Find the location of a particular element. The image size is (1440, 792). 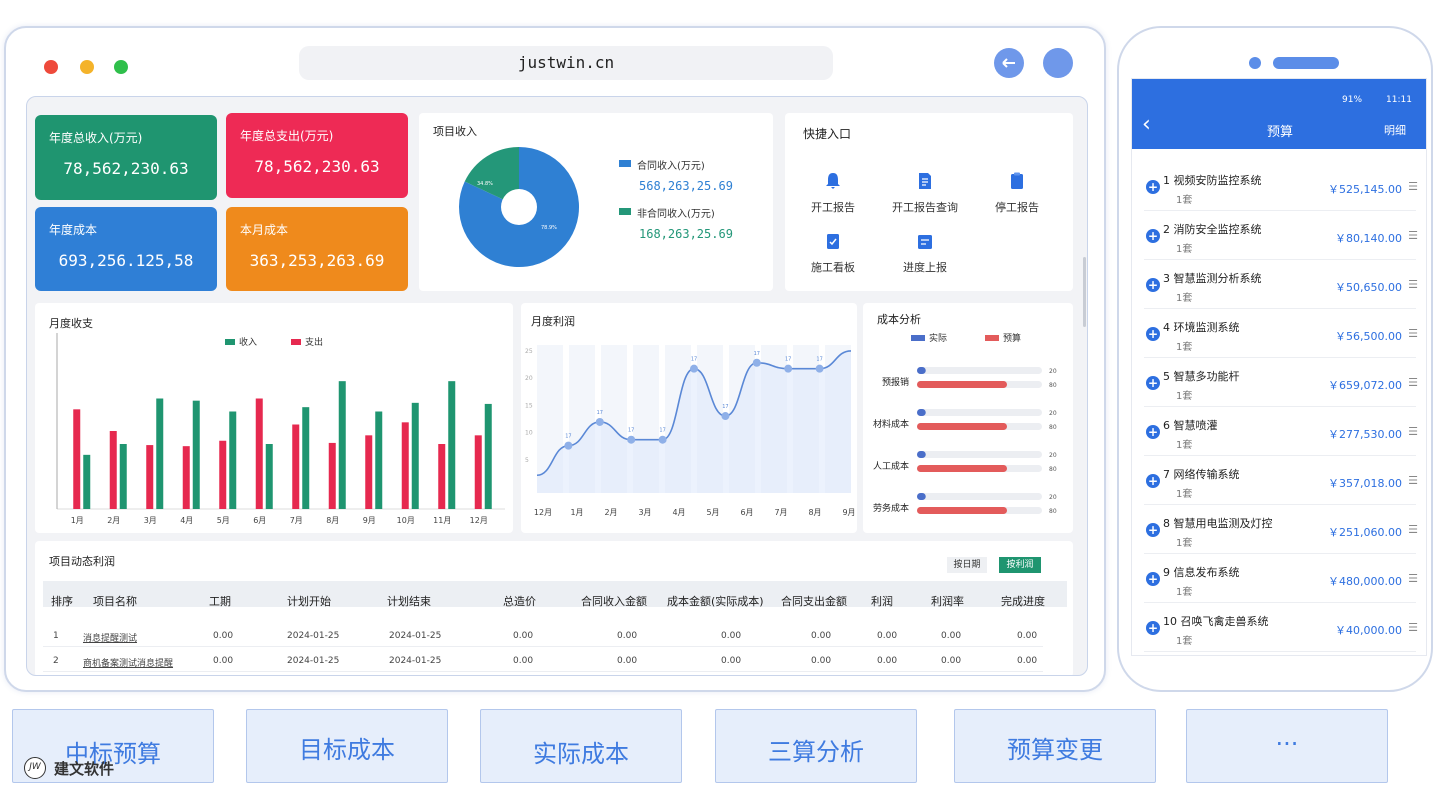

header-cell: 利润率 is located at coordinates (947, 601).